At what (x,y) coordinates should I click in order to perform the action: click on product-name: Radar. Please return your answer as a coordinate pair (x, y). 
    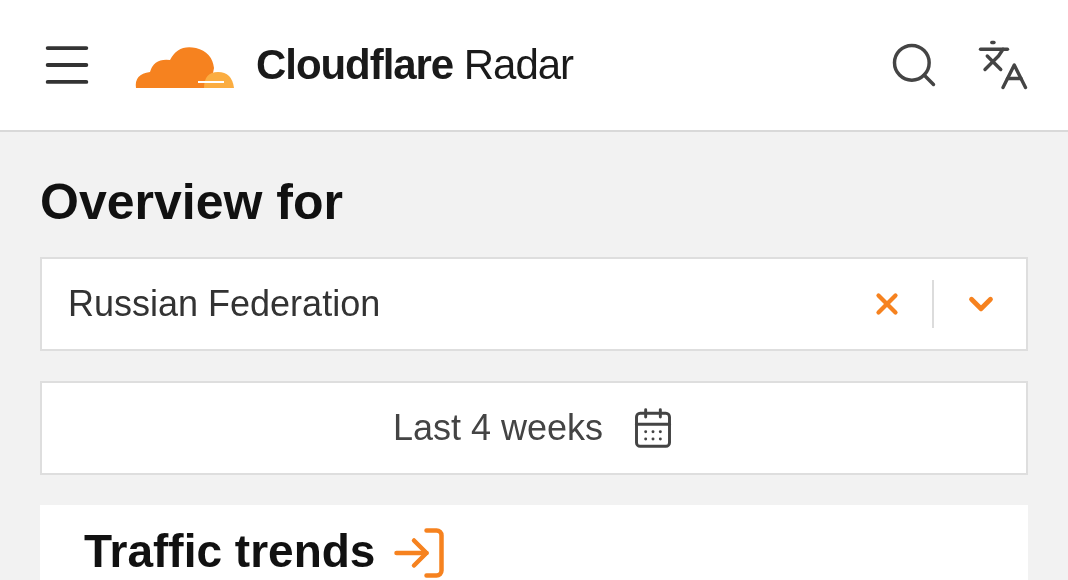
    Looking at the image, I should click on (518, 64).